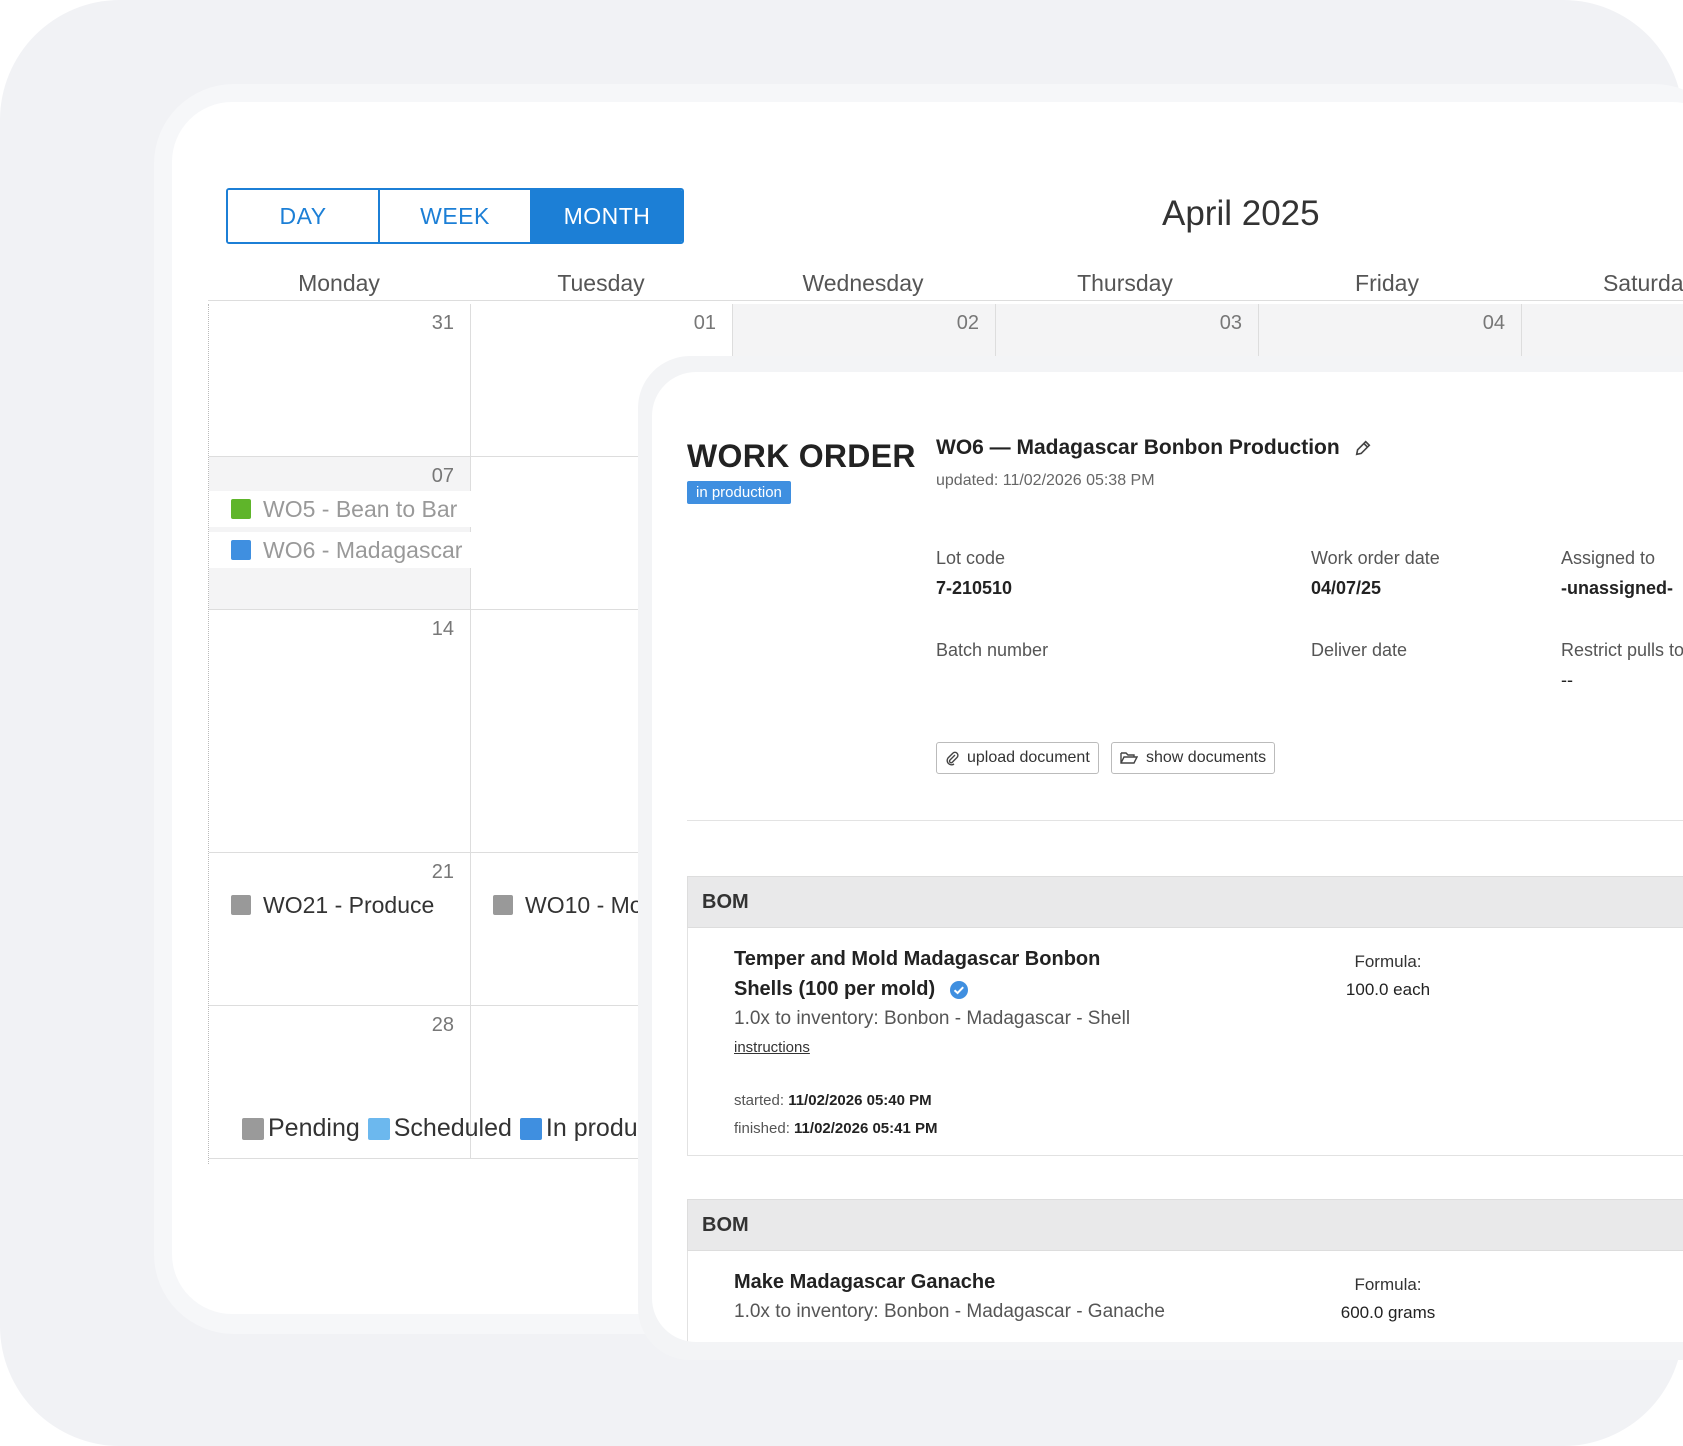  What do you see at coordinates (1642, 283) in the screenshot?
I see `weekday-label: Saturday` at bounding box center [1642, 283].